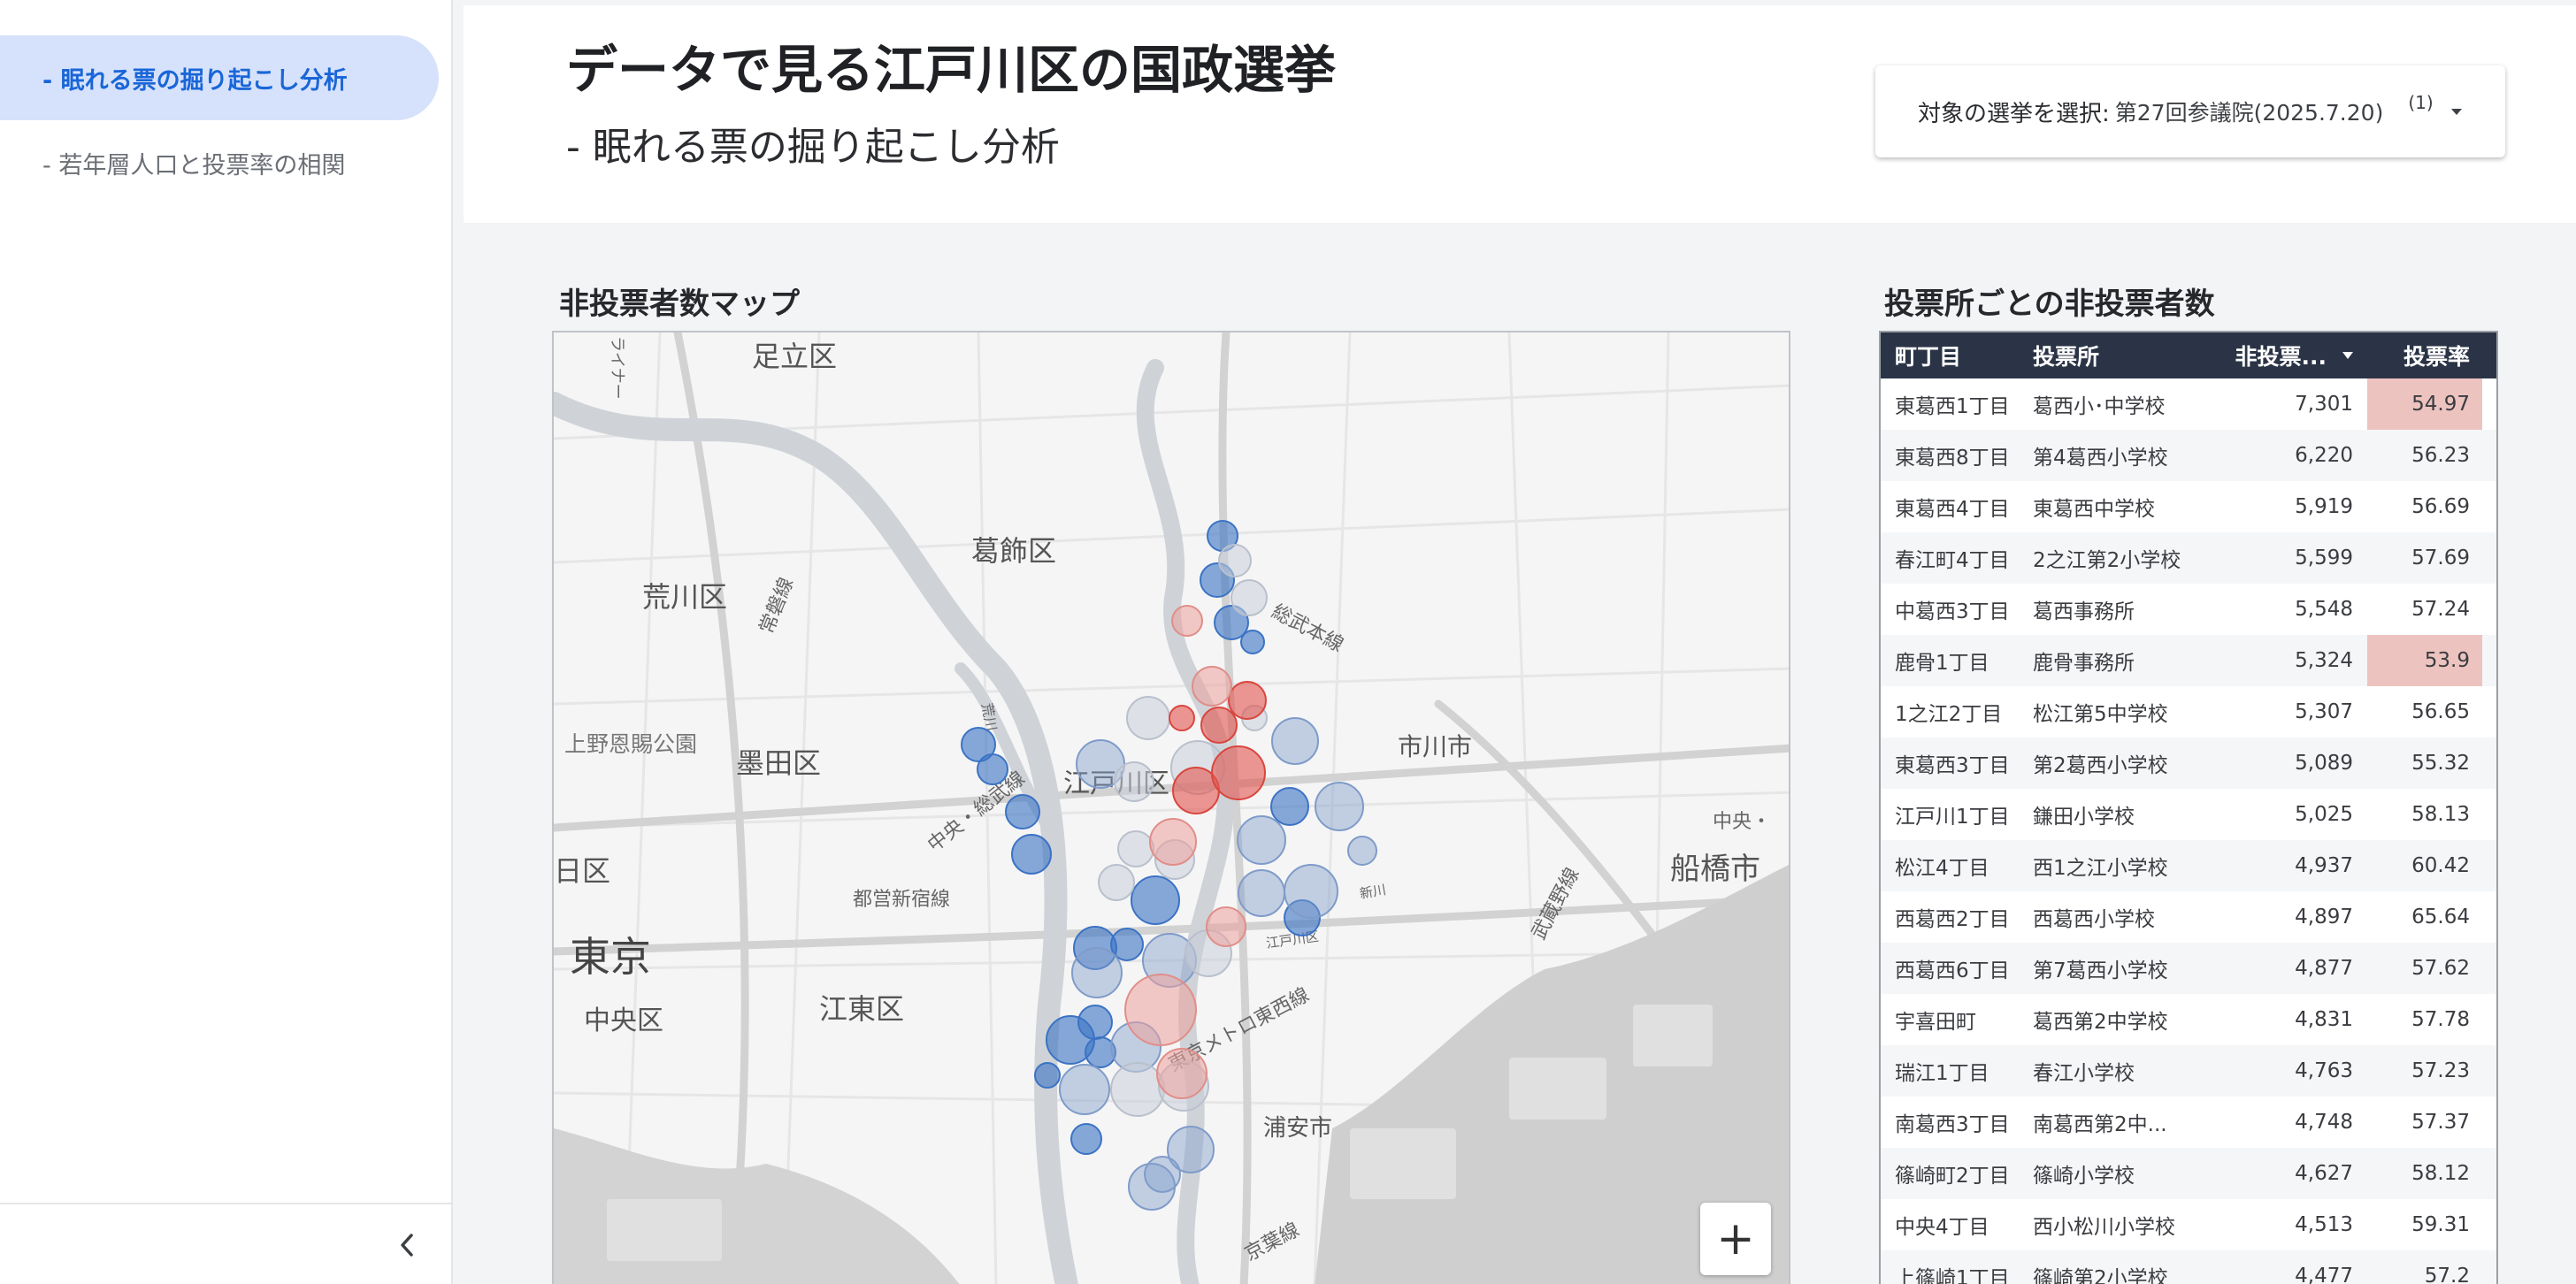 Image resolution: width=2576 pixels, height=1284 pixels. What do you see at coordinates (2188, 660) in the screenshot?
I see `table-row: 鹿骨1丁目 鹿骨事務所 5,324 53.9` at bounding box center [2188, 660].